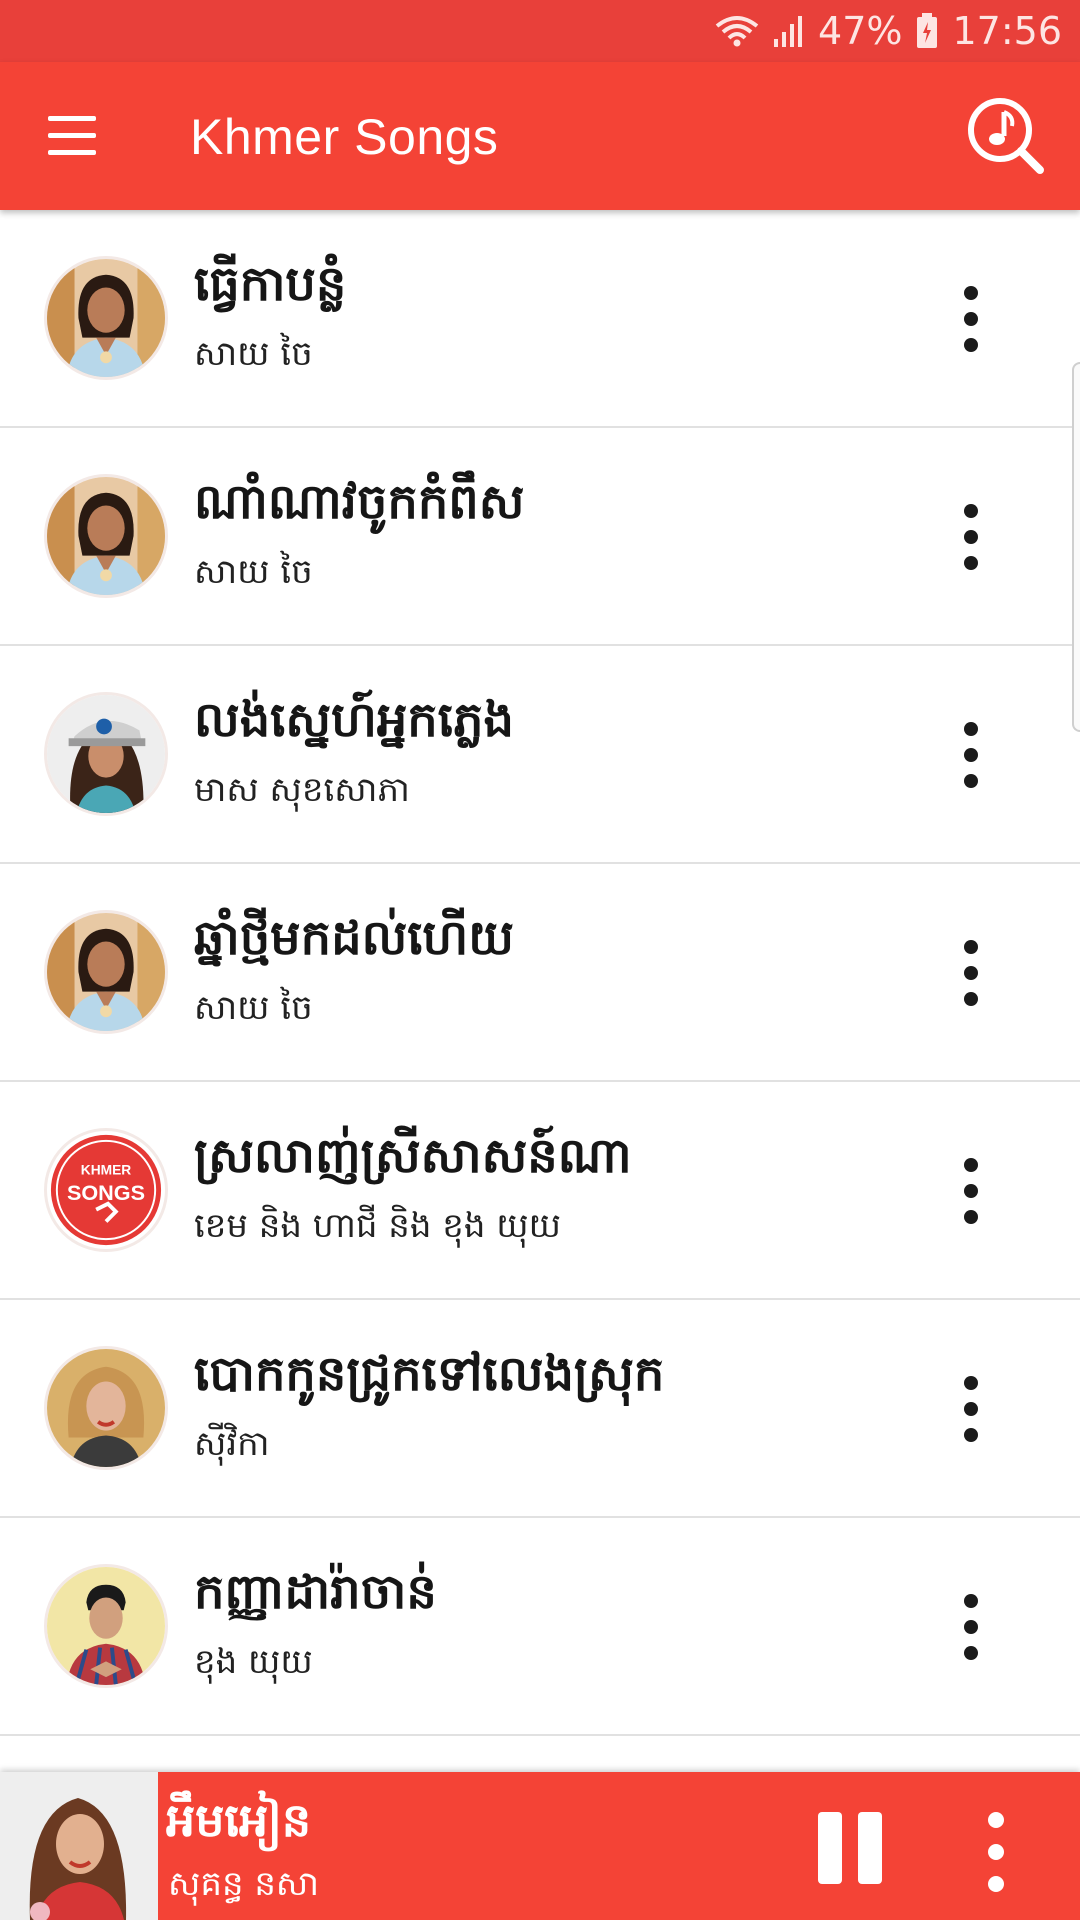  What do you see at coordinates (315, 1592) in the screenshot?
I see `song-title: កញ្ញាដារ៉ាចាន់` at bounding box center [315, 1592].